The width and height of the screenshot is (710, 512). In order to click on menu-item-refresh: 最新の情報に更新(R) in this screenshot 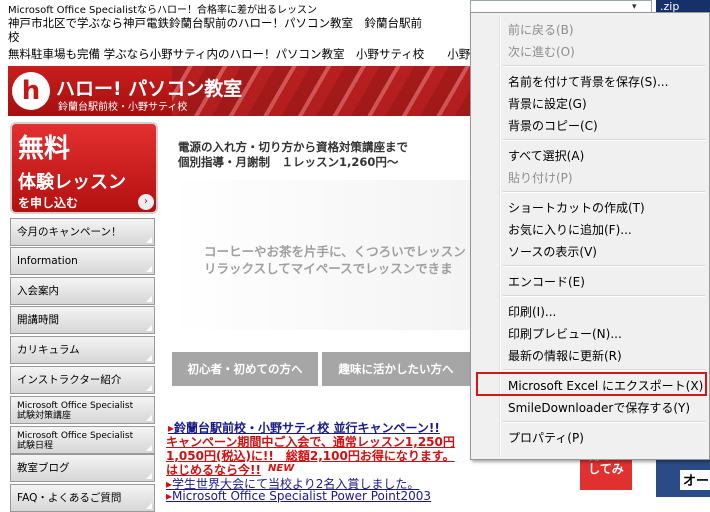, I will do `click(565, 355)`.